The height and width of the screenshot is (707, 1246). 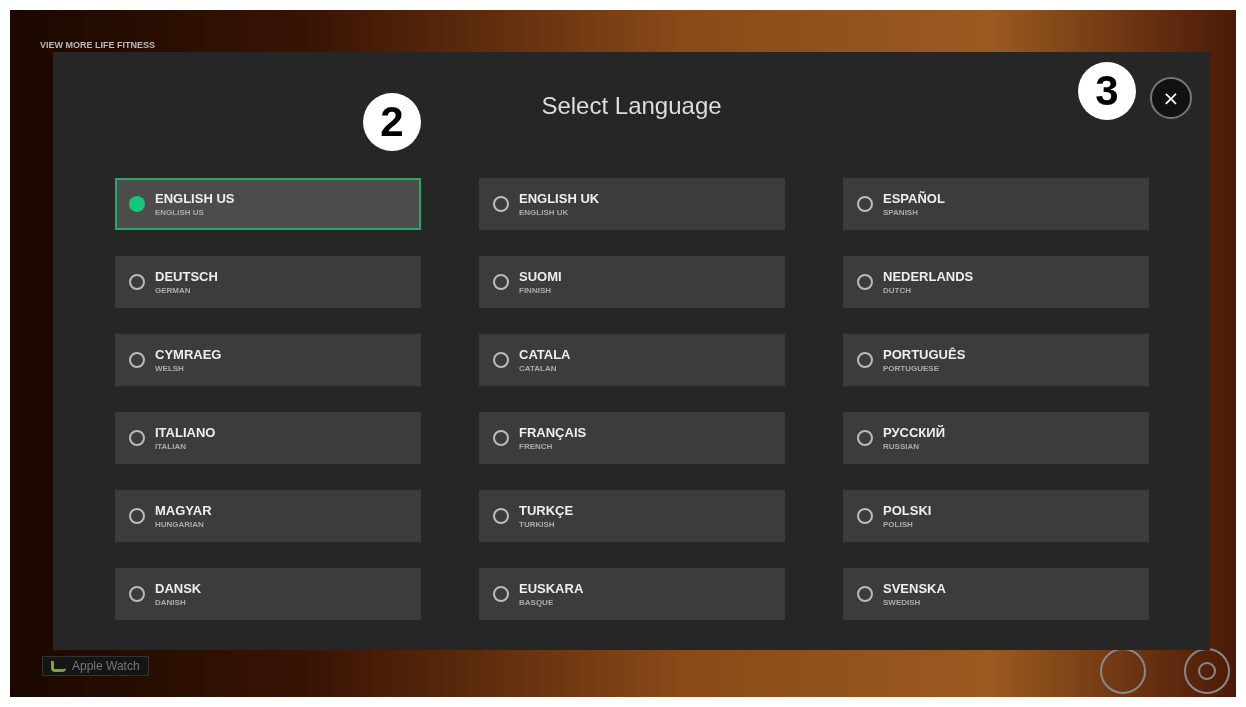 What do you see at coordinates (171, 602) in the screenshot?
I see `language-english-name: DANISH` at bounding box center [171, 602].